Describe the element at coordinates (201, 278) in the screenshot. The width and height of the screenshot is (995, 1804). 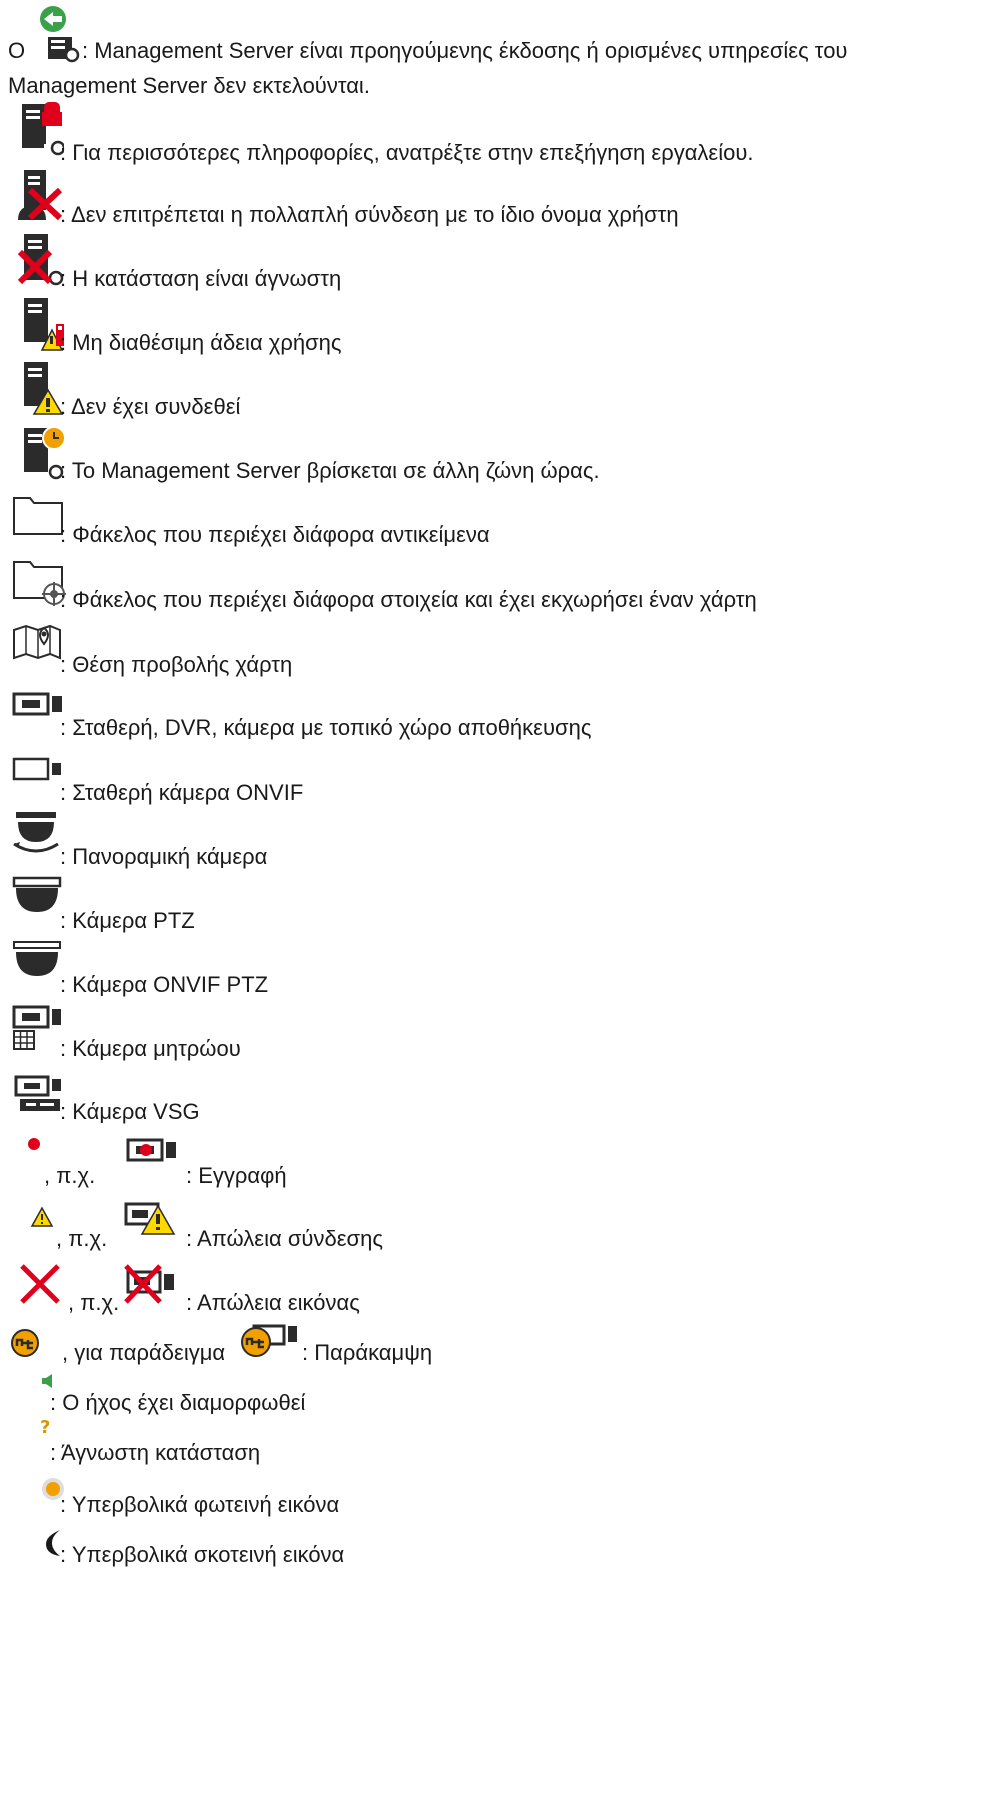
I see `row-text: : Η κατάσταση είναι άγνωστη` at that location.